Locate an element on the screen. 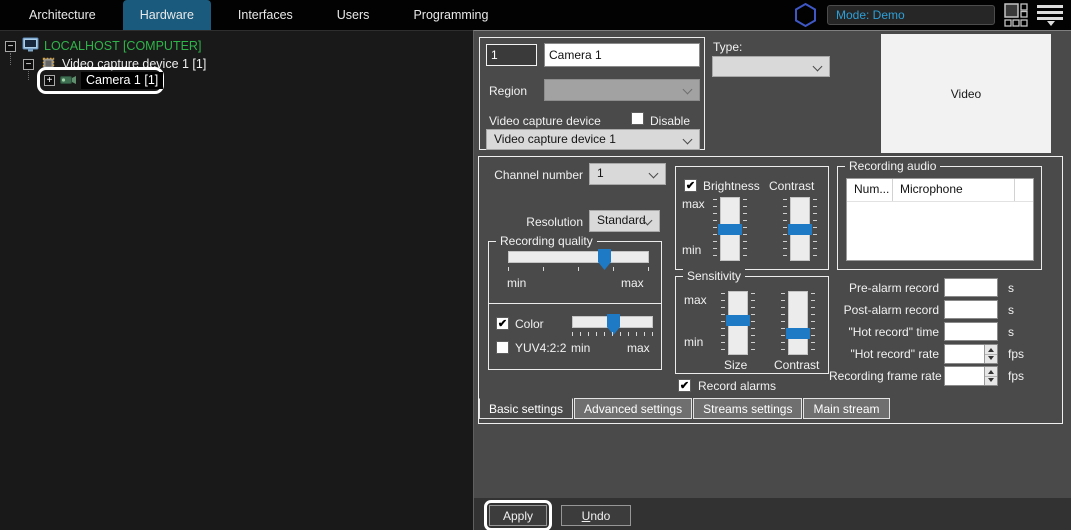  recording-quality-group: Recording quality min max is located at coordinates (575, 269).